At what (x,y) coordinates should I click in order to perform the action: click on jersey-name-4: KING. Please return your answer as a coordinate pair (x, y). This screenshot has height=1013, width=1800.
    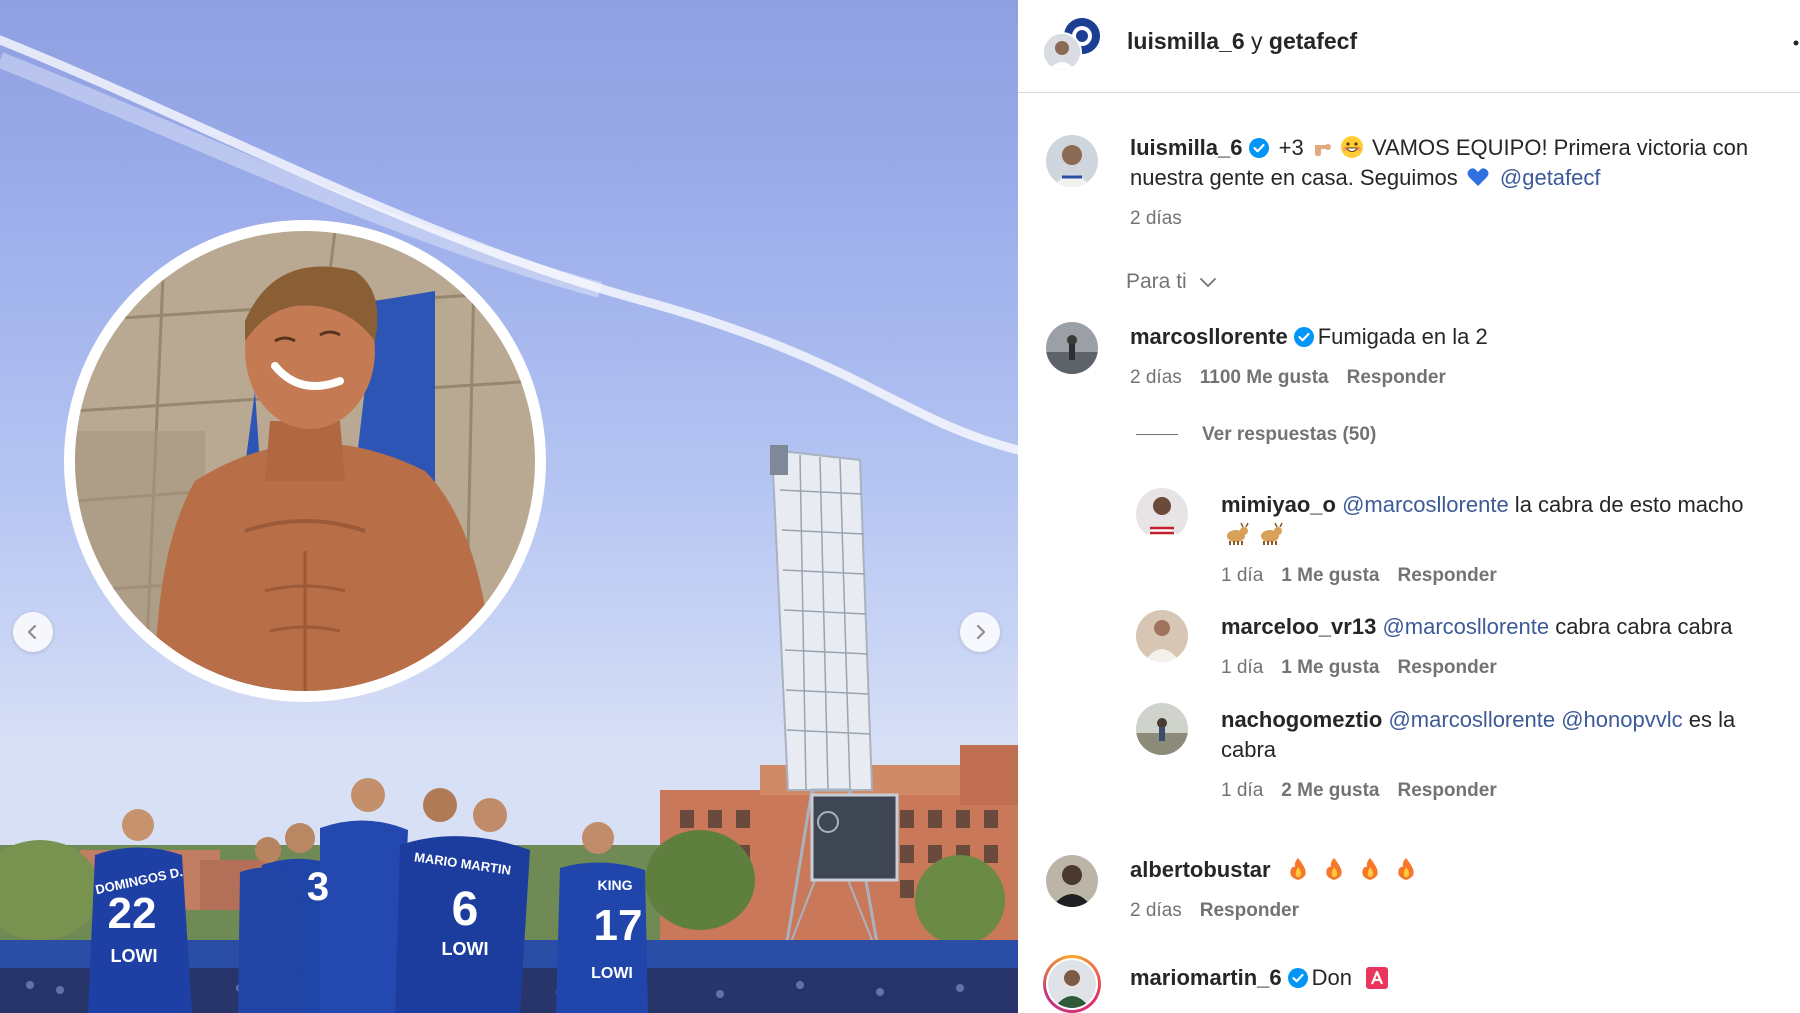
    Looking at the image, I should click on (615, 885).